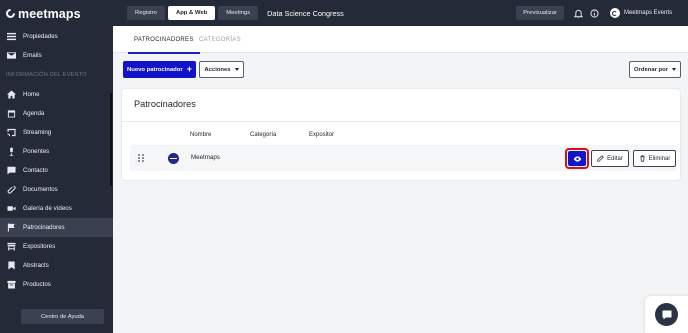 The width and height of the screenshot is (688, 333). Describe the element at coordinates (11, 284) in the screenshot. I see `archive-icon` at that location.